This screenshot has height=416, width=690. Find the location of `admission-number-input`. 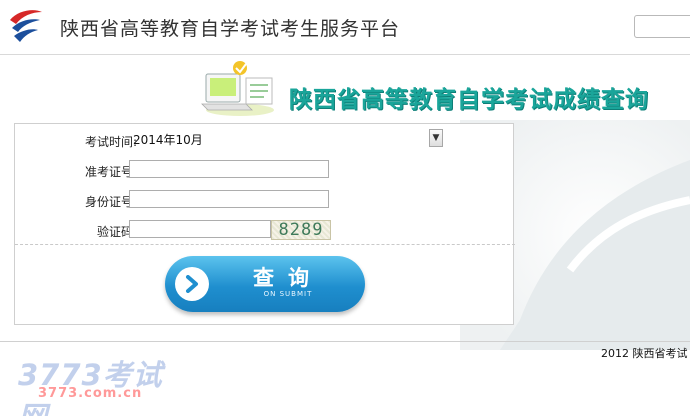

admission-number-input is located at coordinates (229, 169).